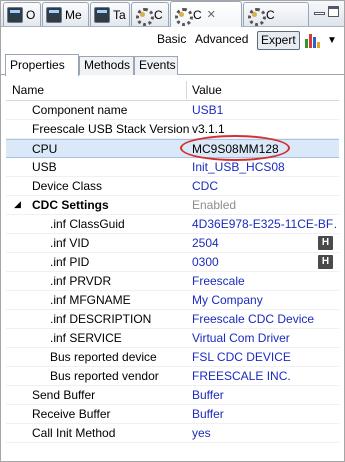  What do you see at coordinates (71, 414) in the screenshot?
I see `property-name: Receive Buffer` at bounding box center [71, 414].